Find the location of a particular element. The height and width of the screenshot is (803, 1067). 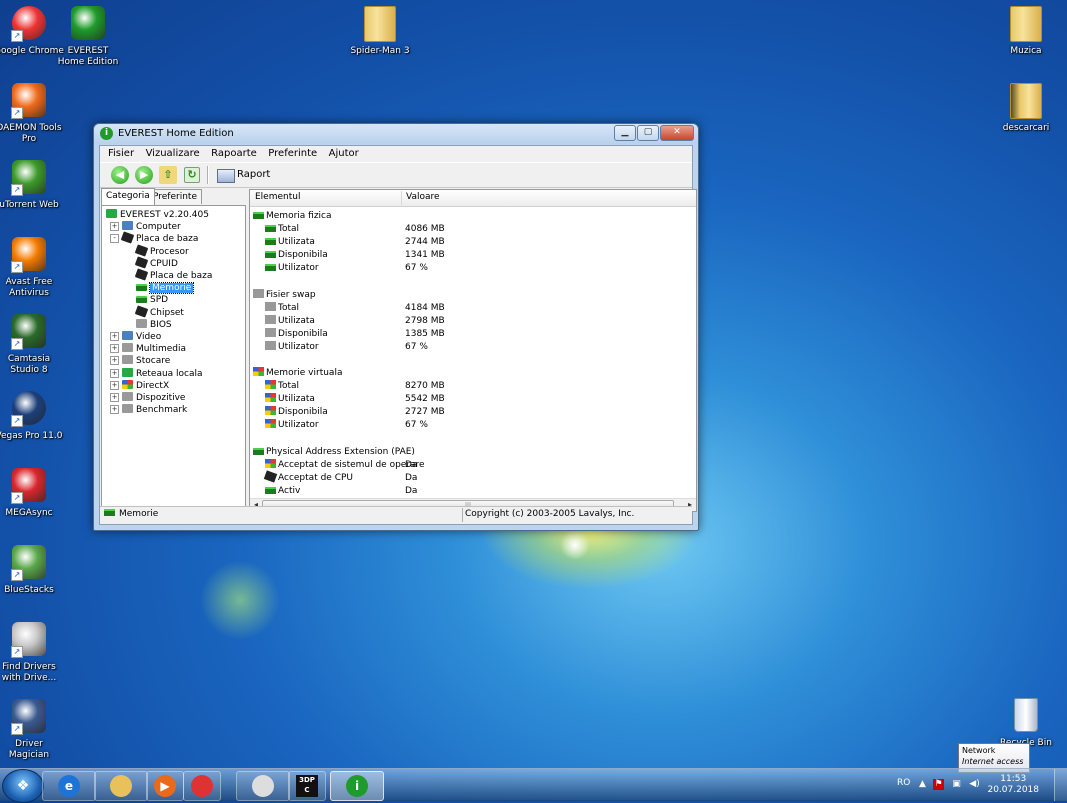

list-item: Disponibila 2727 MB is located at coordinates (475, 412).